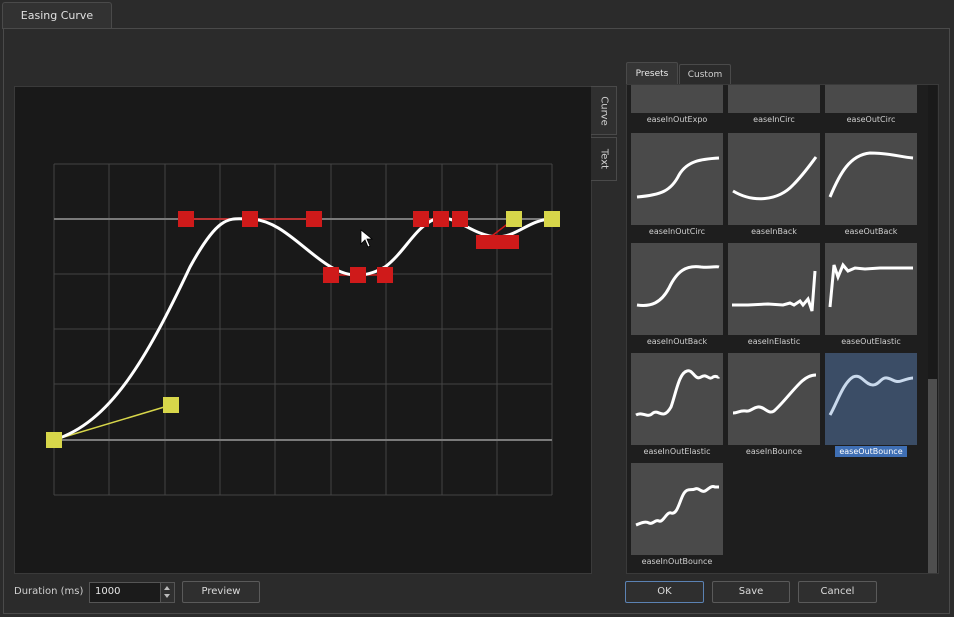 This screenshot has width=954, height=617. What do you see at coordinates (167, 588) in the screenshot?
I see `arrow-up-icon` at bounding box center [167, 588].